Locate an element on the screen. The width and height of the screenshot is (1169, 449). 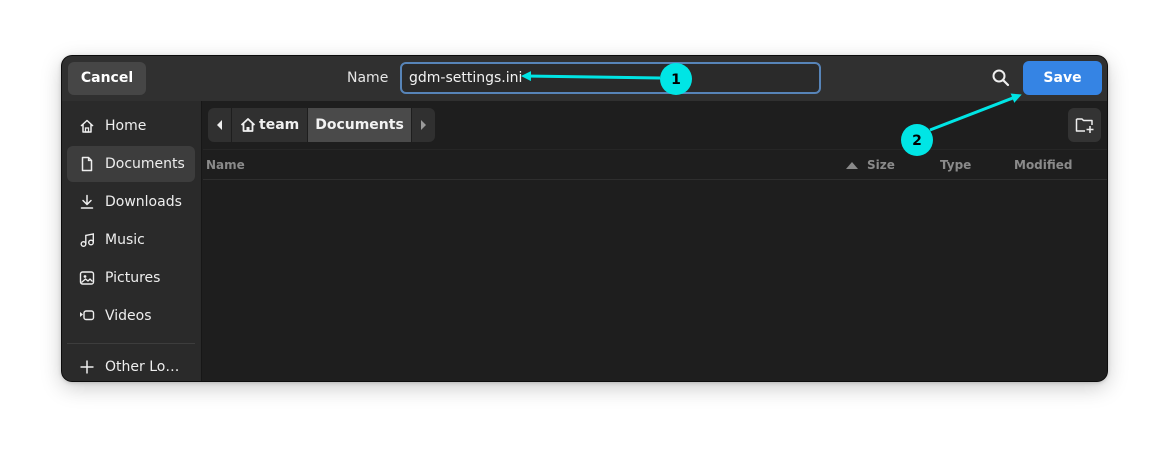
new-folder-button is located at coordinates (1084, 125).